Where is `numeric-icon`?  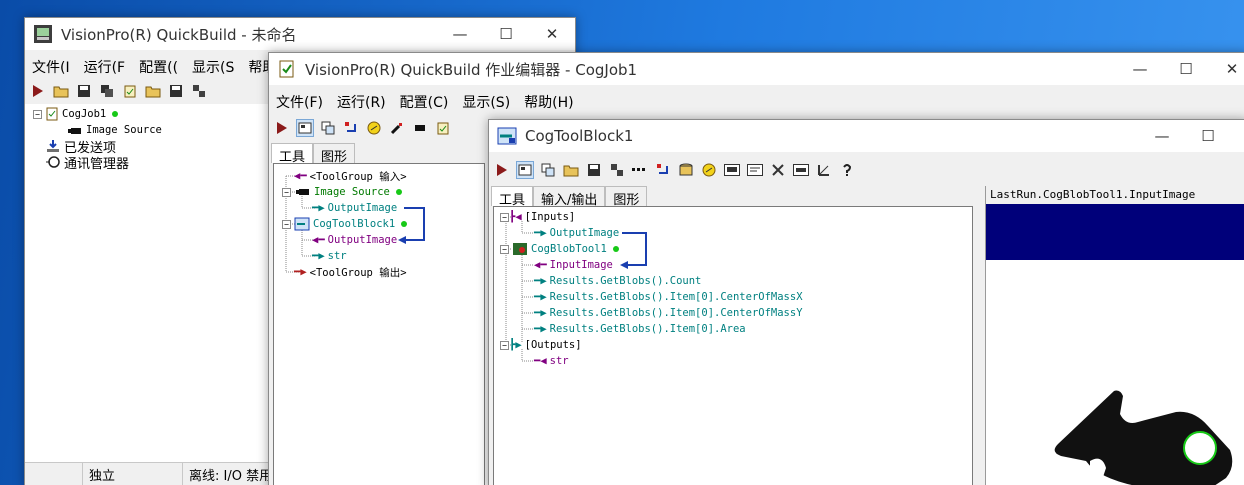 numeric-icon is located at coordinates (732, 170).